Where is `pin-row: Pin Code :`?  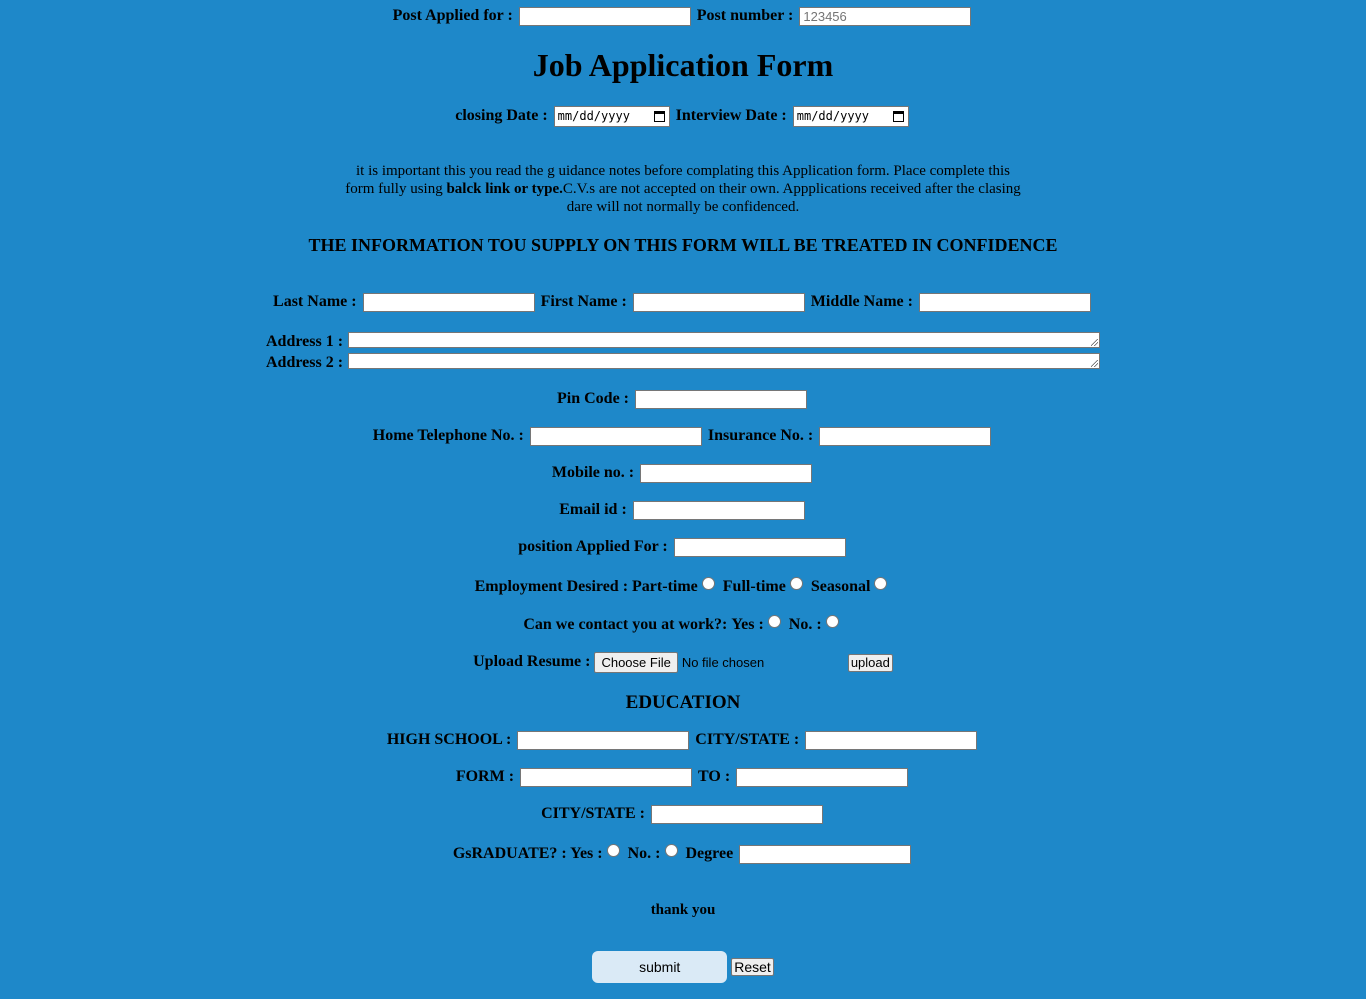 pin-row: Pin Code : is located at coordinates (683, 399).